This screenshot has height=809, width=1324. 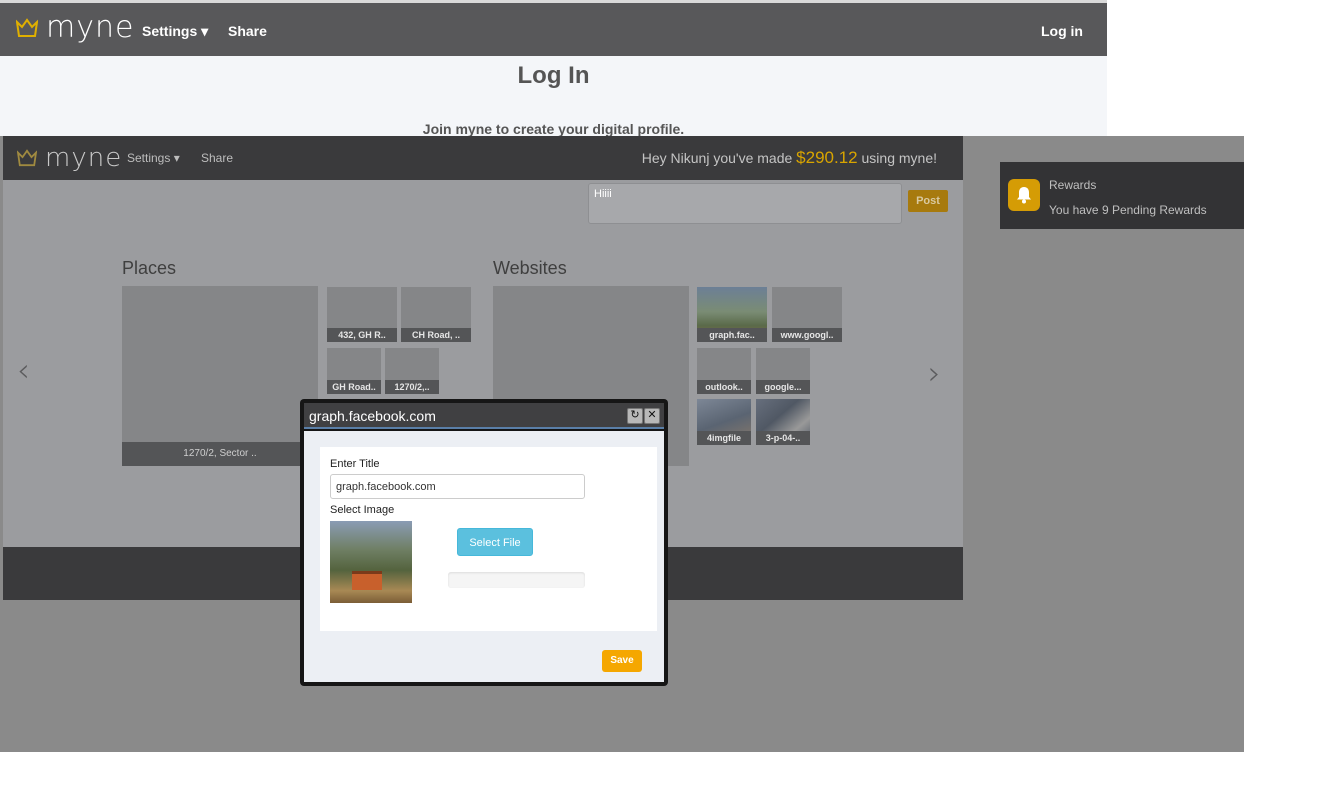 I want to click on website-tile: graph.fac.., so click(x=732, y=314).